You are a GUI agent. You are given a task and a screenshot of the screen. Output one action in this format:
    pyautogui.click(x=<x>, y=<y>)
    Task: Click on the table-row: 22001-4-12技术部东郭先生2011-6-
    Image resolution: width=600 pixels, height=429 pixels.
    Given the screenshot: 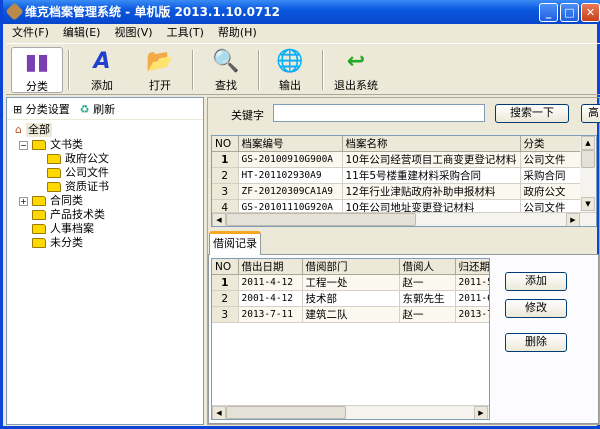 What is the action you would take?
    pyautogui.click(x=350, y=298)
    